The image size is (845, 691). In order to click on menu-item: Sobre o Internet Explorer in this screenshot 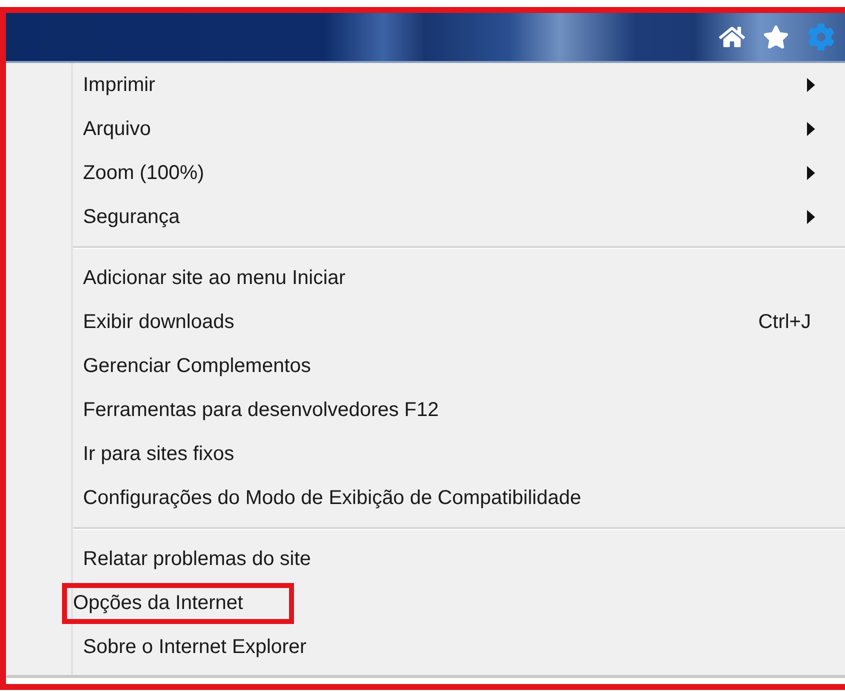, I will do `click(194, 647)`.